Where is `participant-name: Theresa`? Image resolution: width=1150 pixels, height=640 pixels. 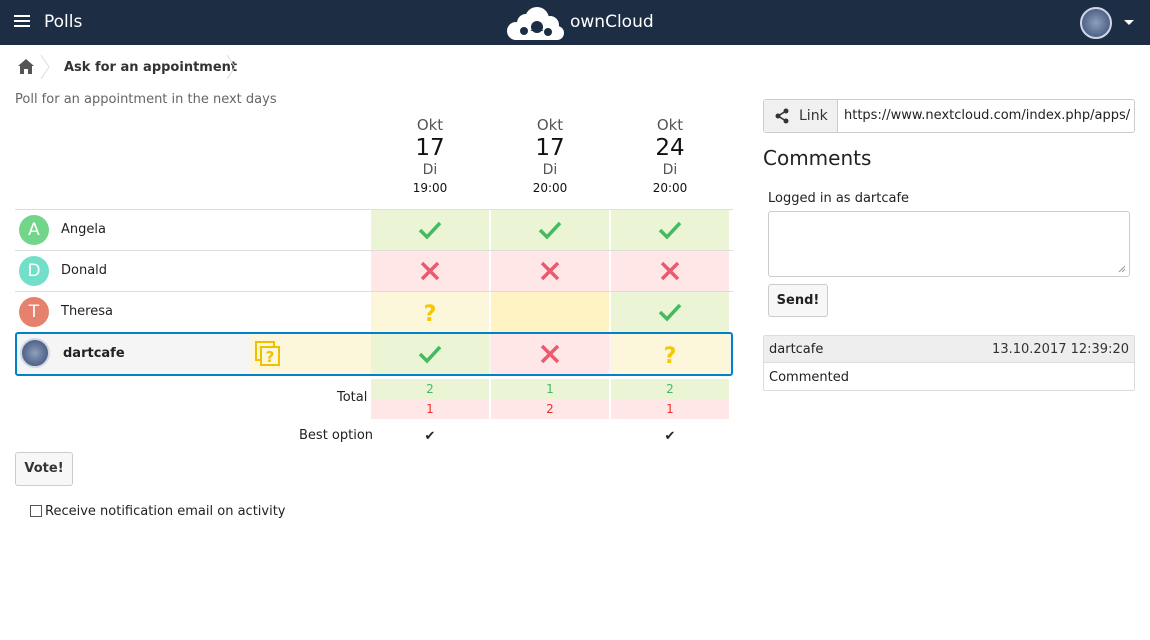 participant-name: Theresa is located at coordinates (87, 311).